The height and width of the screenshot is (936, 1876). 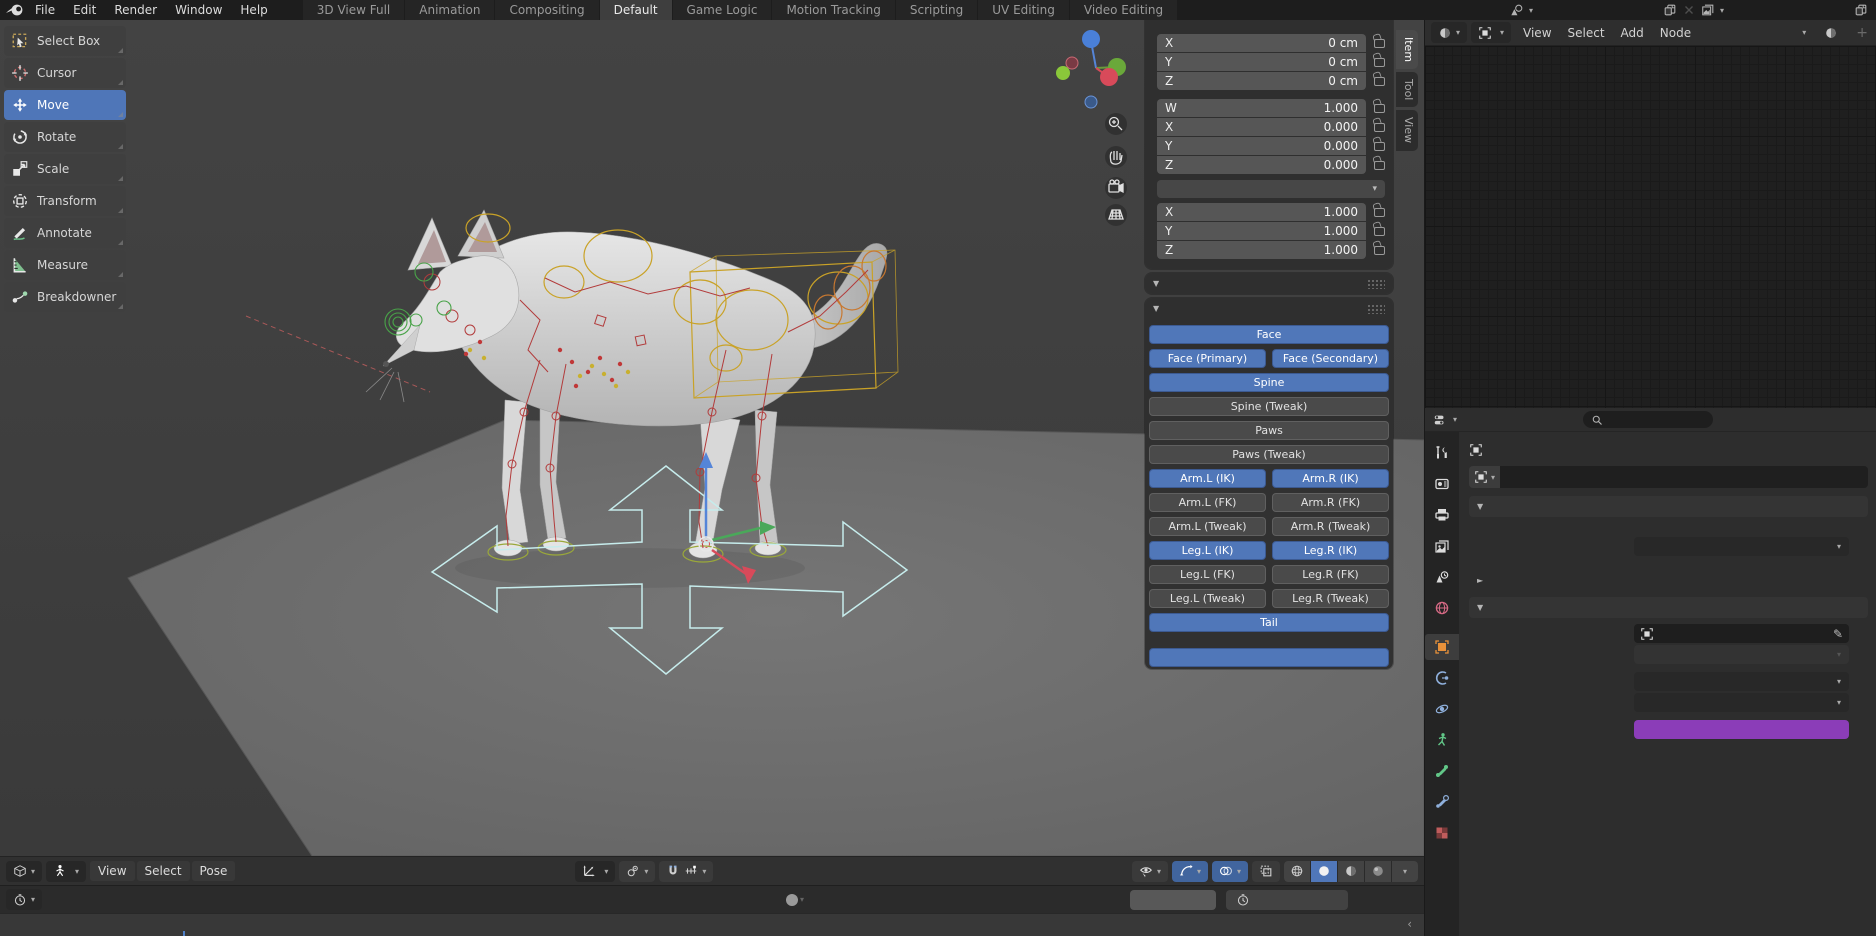 What do you see at coordinates (213, 871) in the screenshot?
I see `viewport-menu: Pose` at bounding box center [213, 871].